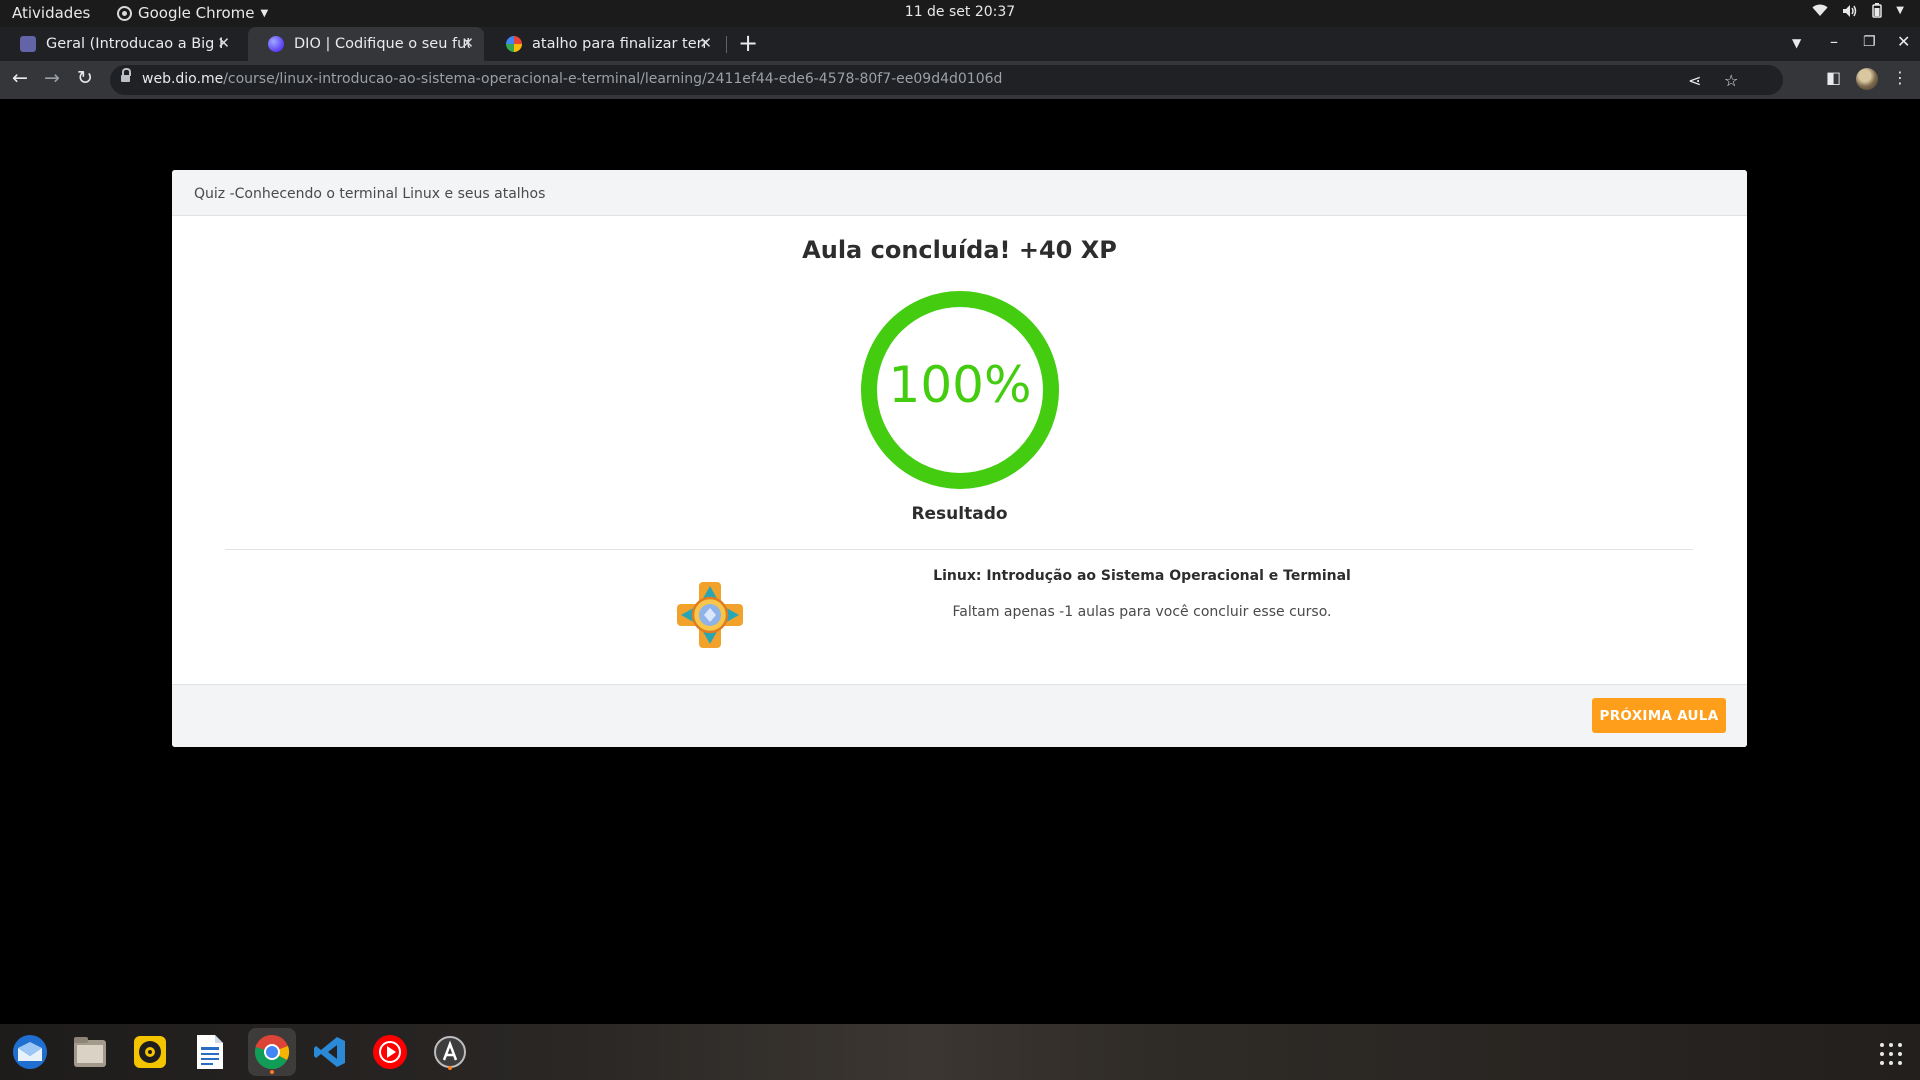 The height and width of the screenshot is (1080, 1920). What do you see at coordinates (28, 44) in the screenshot?
I see `teams-icon` at bounding box center [28, 44].